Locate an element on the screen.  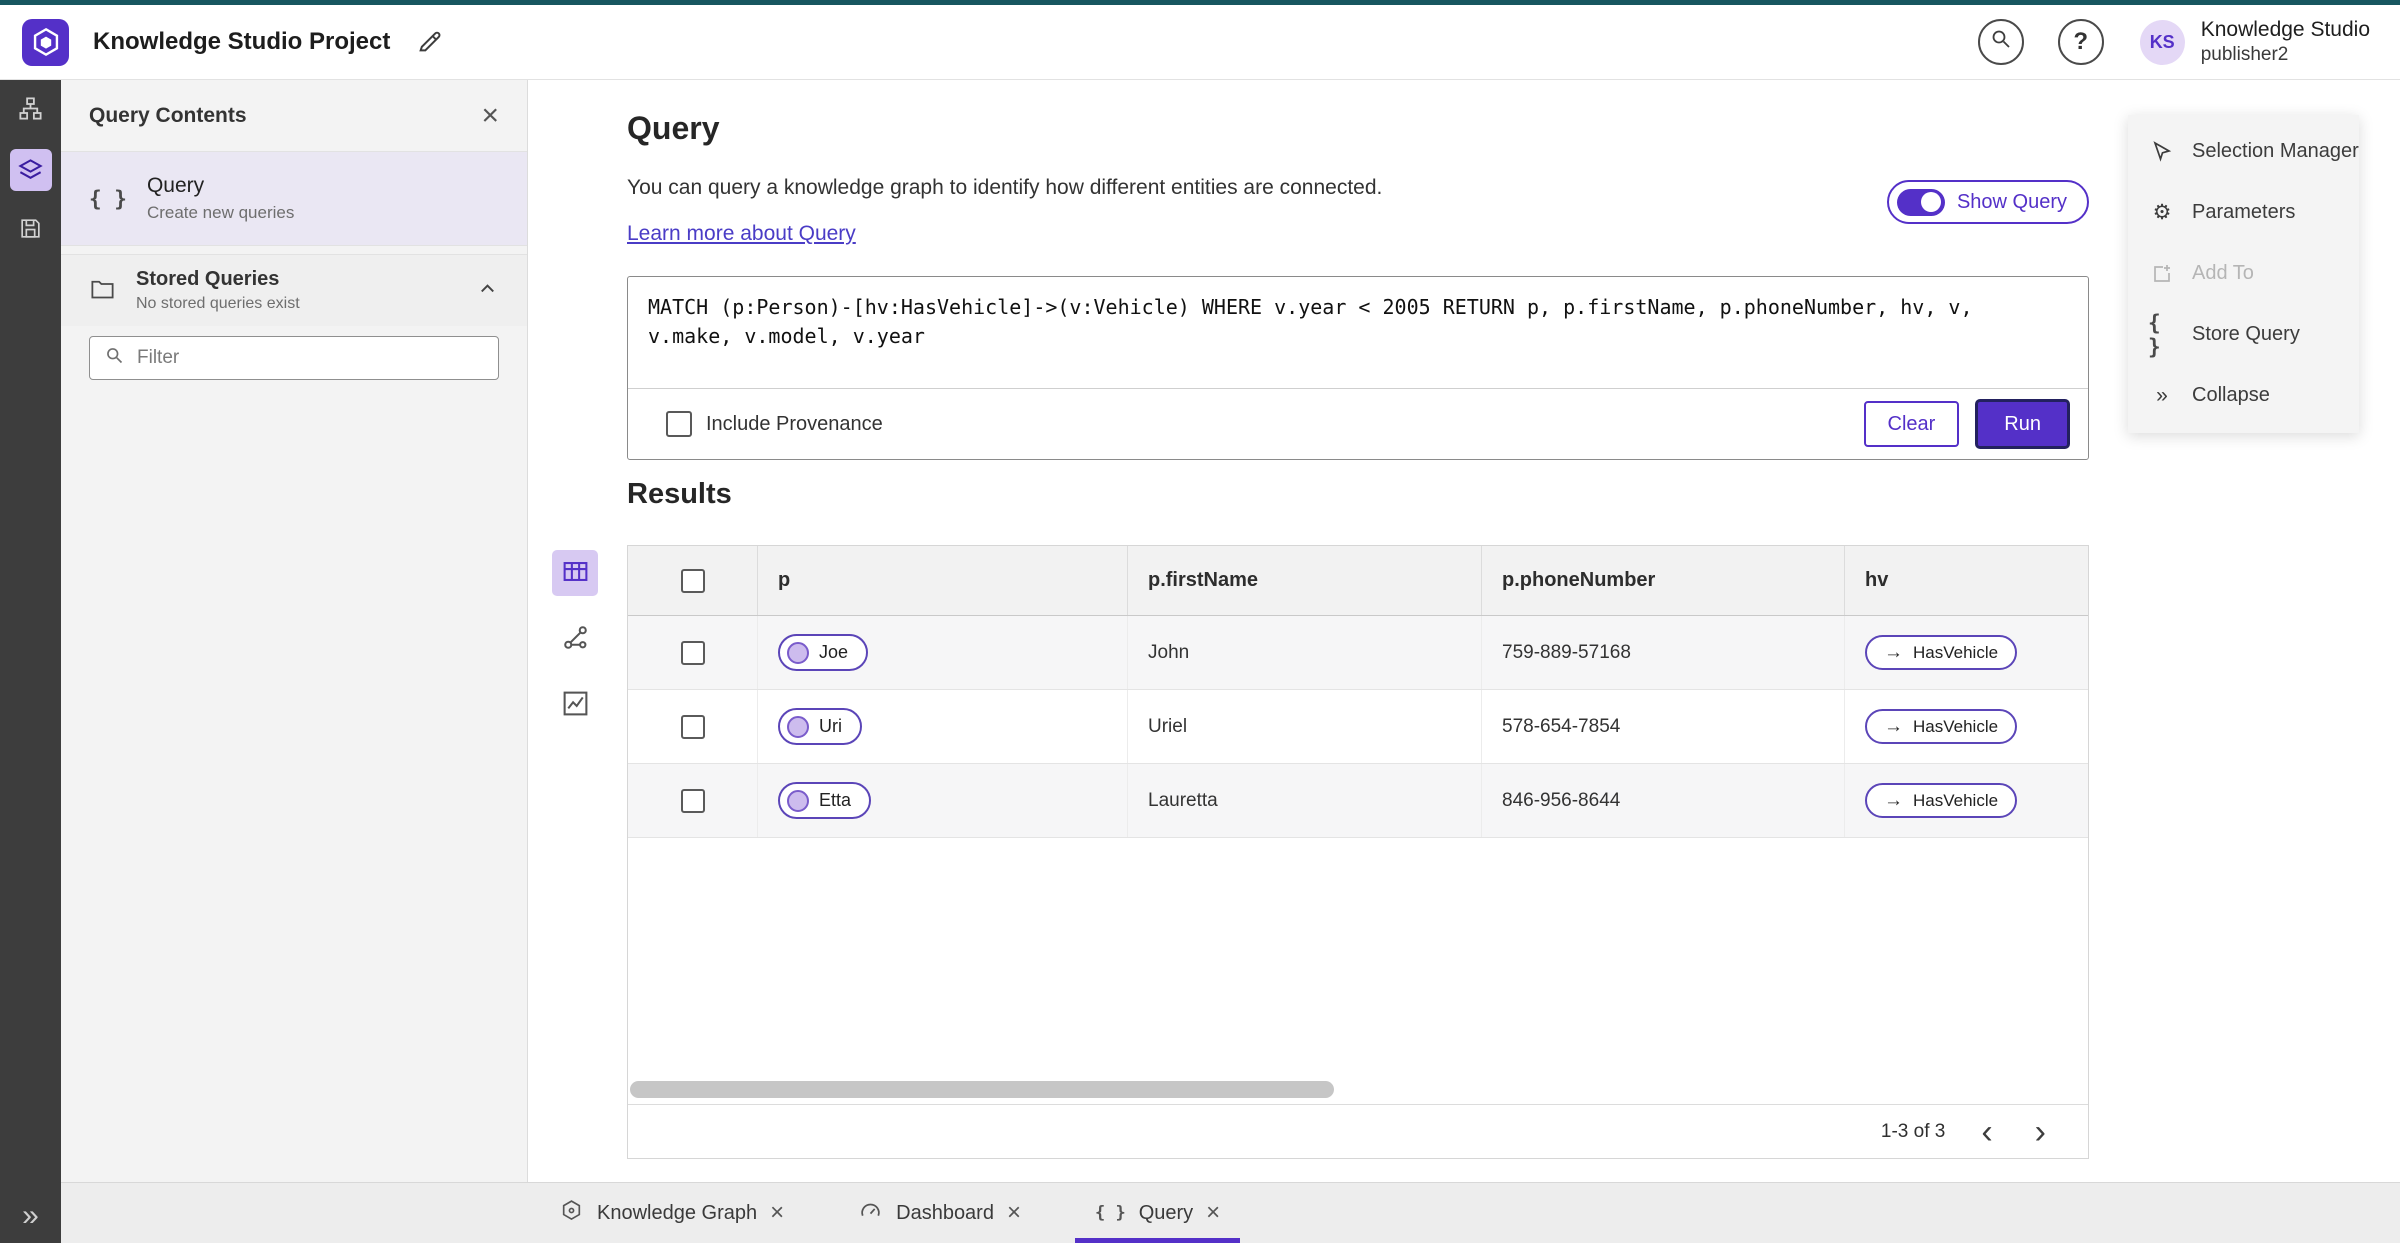
folder-icon is located at coordinates (102, 291).